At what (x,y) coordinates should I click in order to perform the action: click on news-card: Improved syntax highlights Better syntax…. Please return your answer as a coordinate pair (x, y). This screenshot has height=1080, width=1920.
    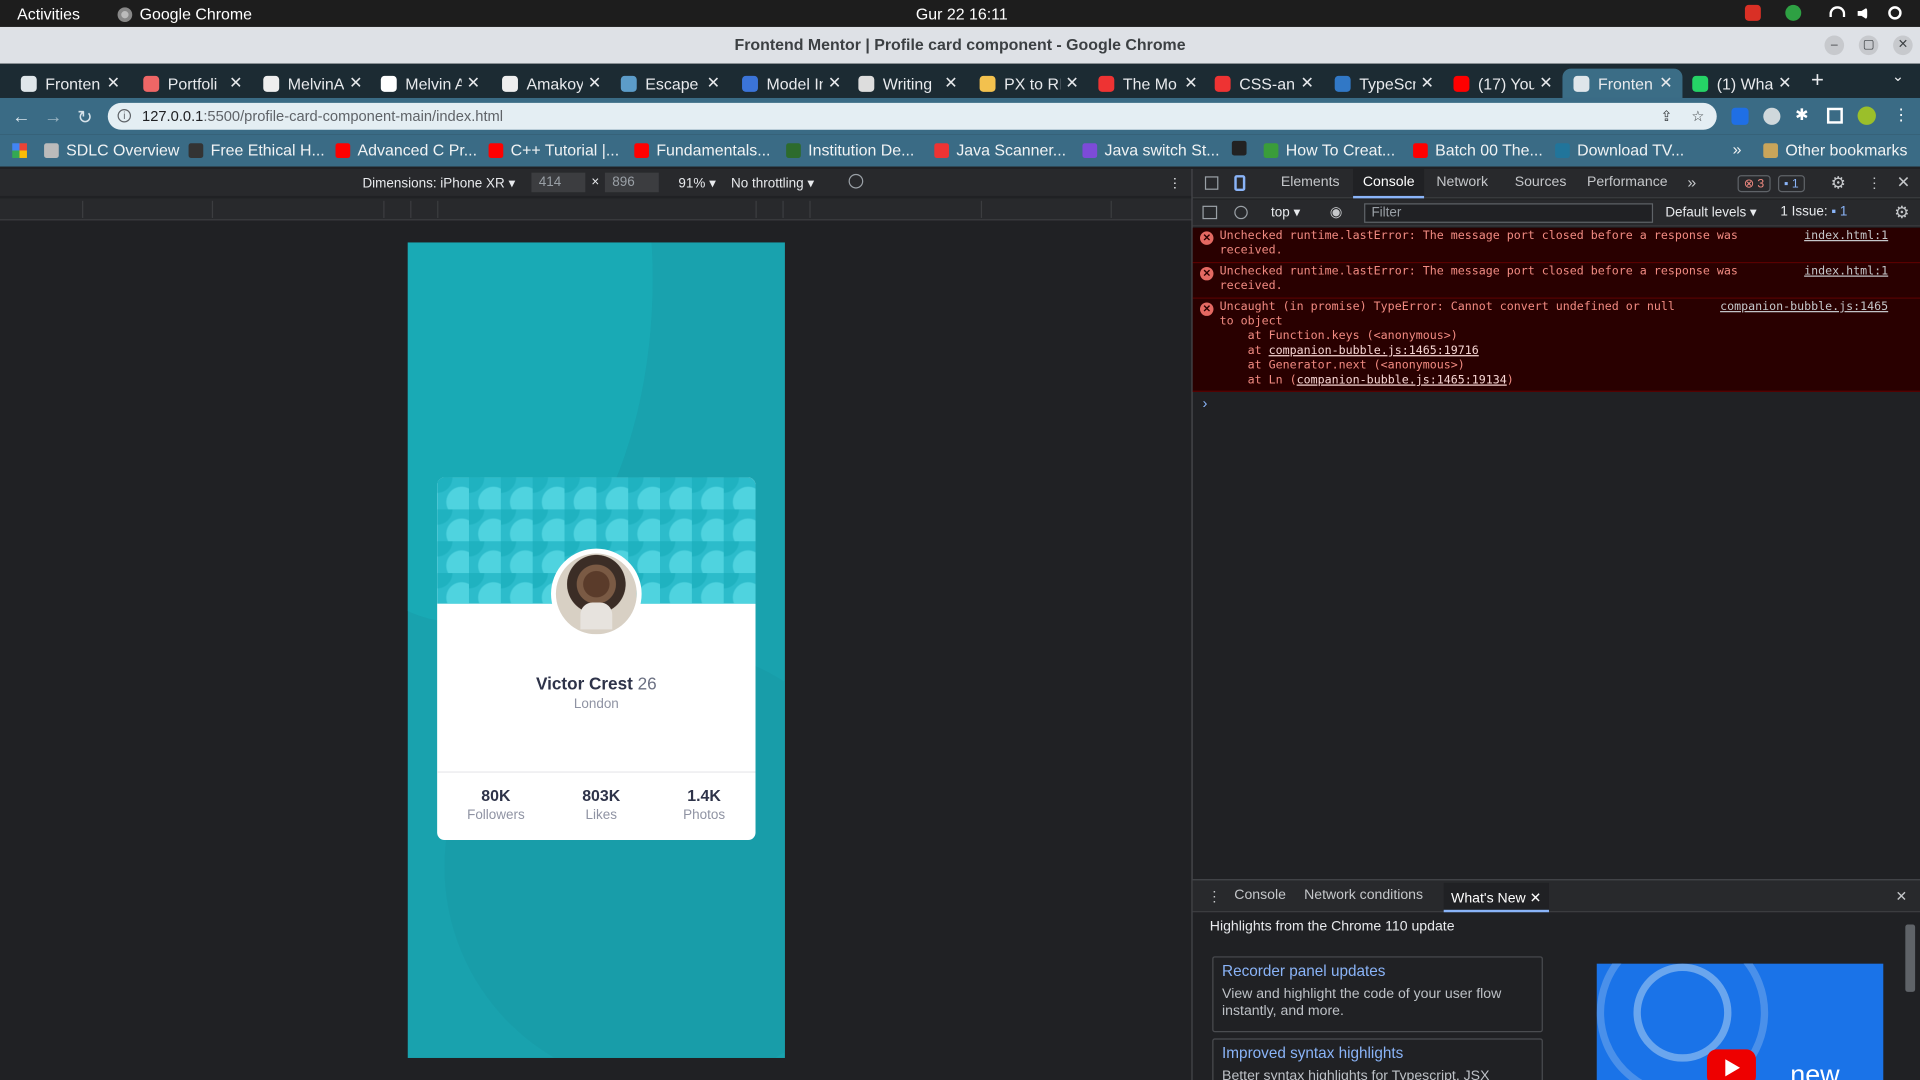
    Looking at the image, I should click on (1377, 1059).